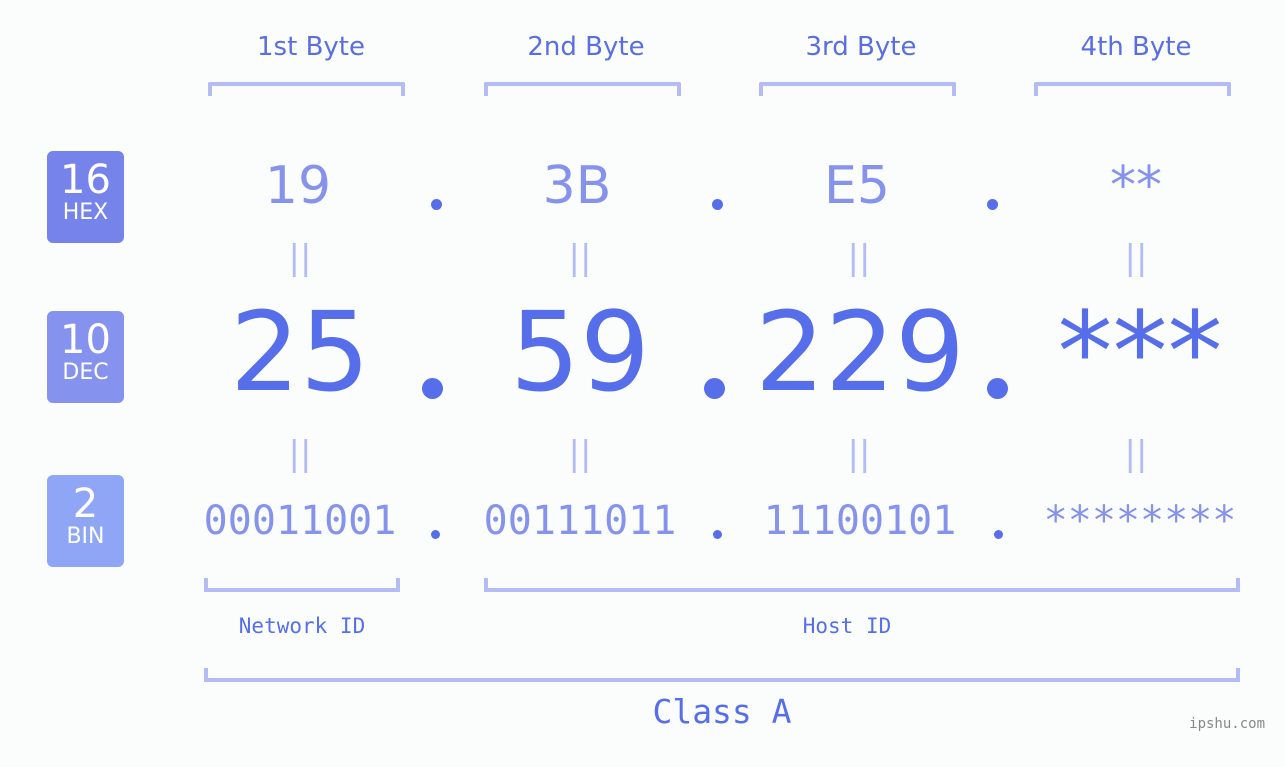  Describe the element at coordinates (85, 536) in the screenshot. I see `bin-badge-label: BIN` at that location.